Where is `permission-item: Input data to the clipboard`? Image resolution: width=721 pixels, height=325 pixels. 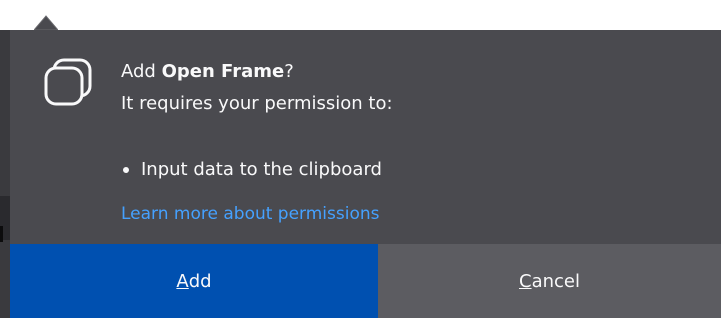
permission-item: Input data to the clipboard is located at coordinates (251, 170).